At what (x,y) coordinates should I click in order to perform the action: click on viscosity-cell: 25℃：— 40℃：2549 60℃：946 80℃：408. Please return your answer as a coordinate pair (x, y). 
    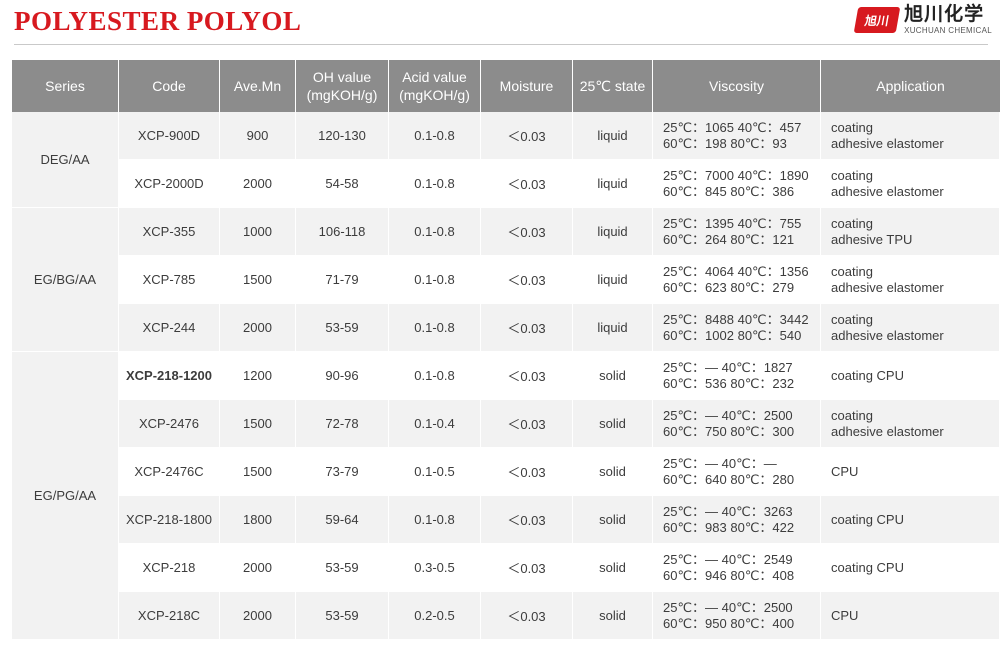
    Looking at the image, I should click on (737, 568).